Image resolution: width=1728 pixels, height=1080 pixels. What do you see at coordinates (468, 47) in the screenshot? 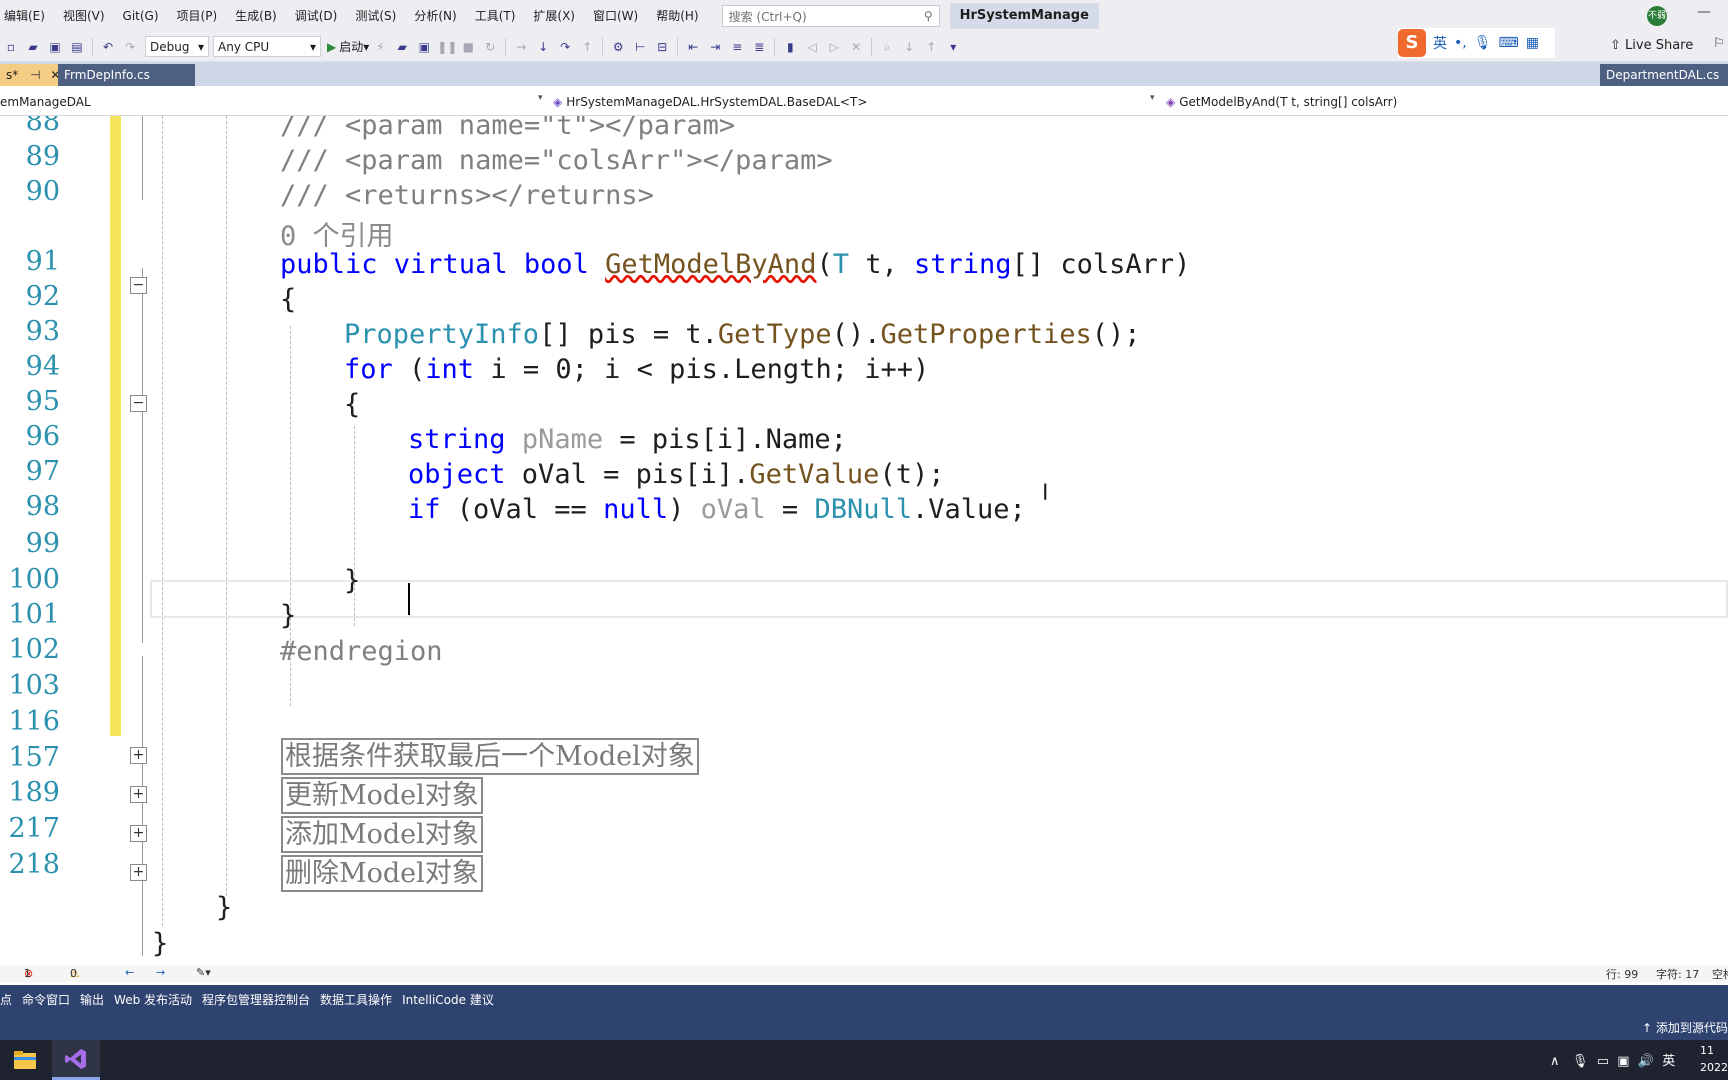
I see `stop-icon: ■` at bounding box center [468, 47].